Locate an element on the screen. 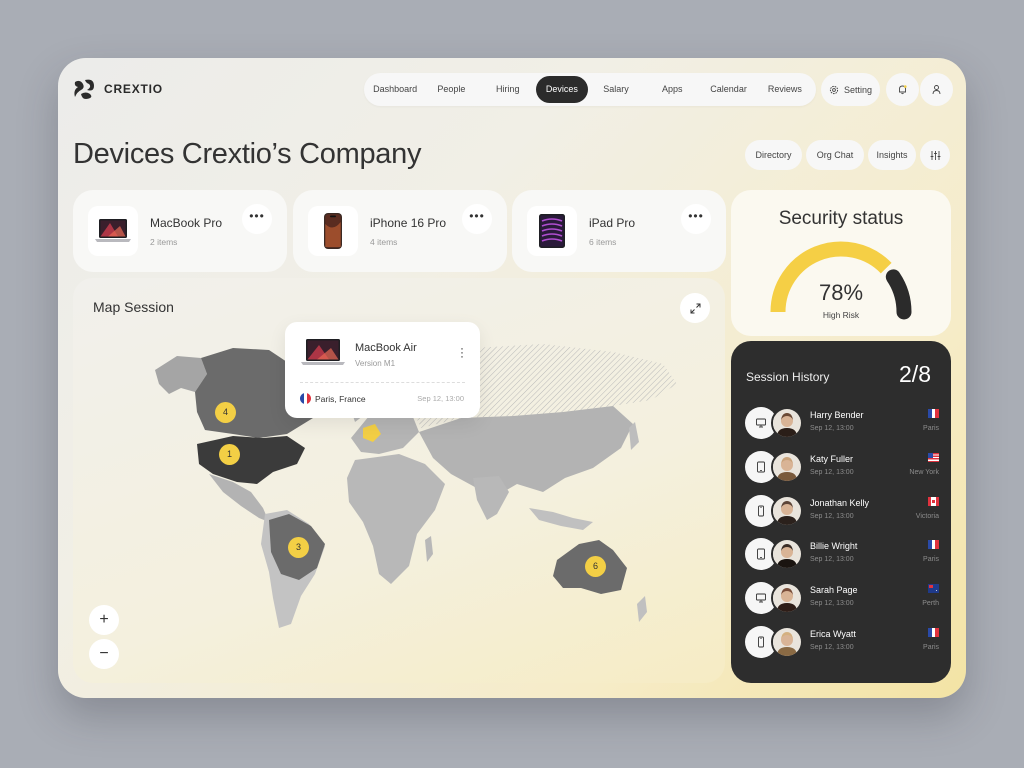  nav-hiring: Hiring is located at coordinates (508, 89).